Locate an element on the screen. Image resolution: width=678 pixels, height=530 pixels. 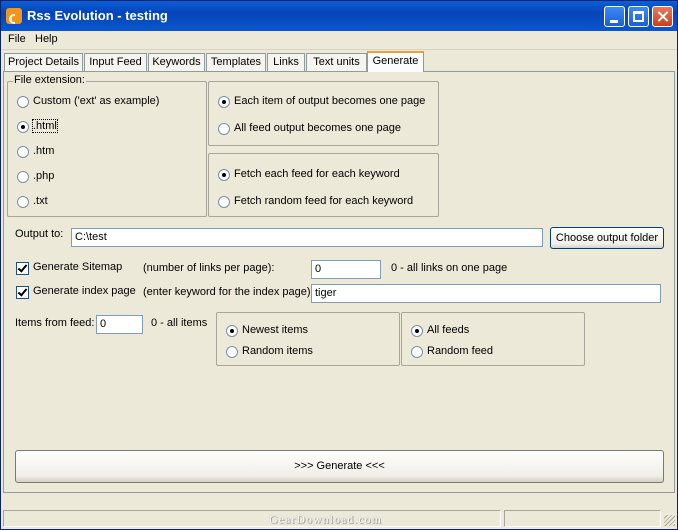
generate-index-checkbox is located at coordinates (22, 292).